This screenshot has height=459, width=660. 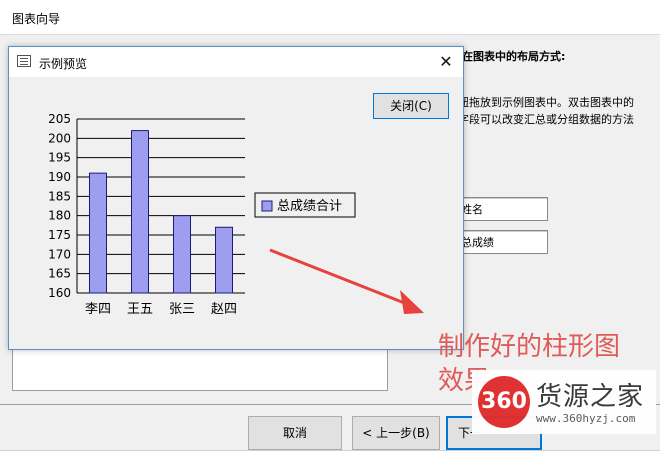 I want to click on wizard-instruction-heading: 在图表中的布局方式:, so click(x=514, y=56).